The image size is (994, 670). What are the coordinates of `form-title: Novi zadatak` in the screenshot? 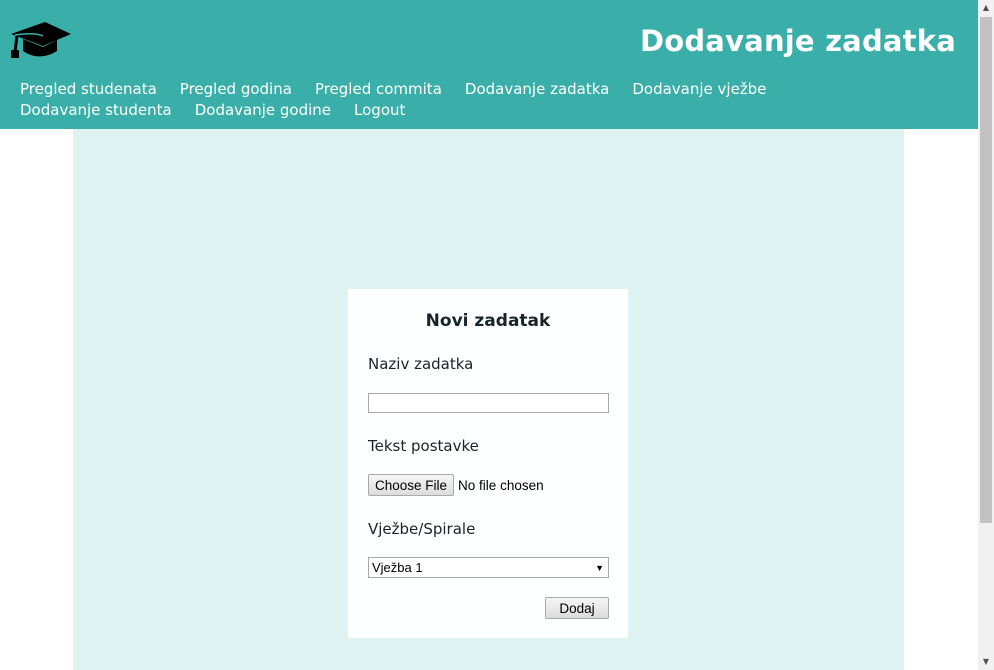 It's located at (488, 321).